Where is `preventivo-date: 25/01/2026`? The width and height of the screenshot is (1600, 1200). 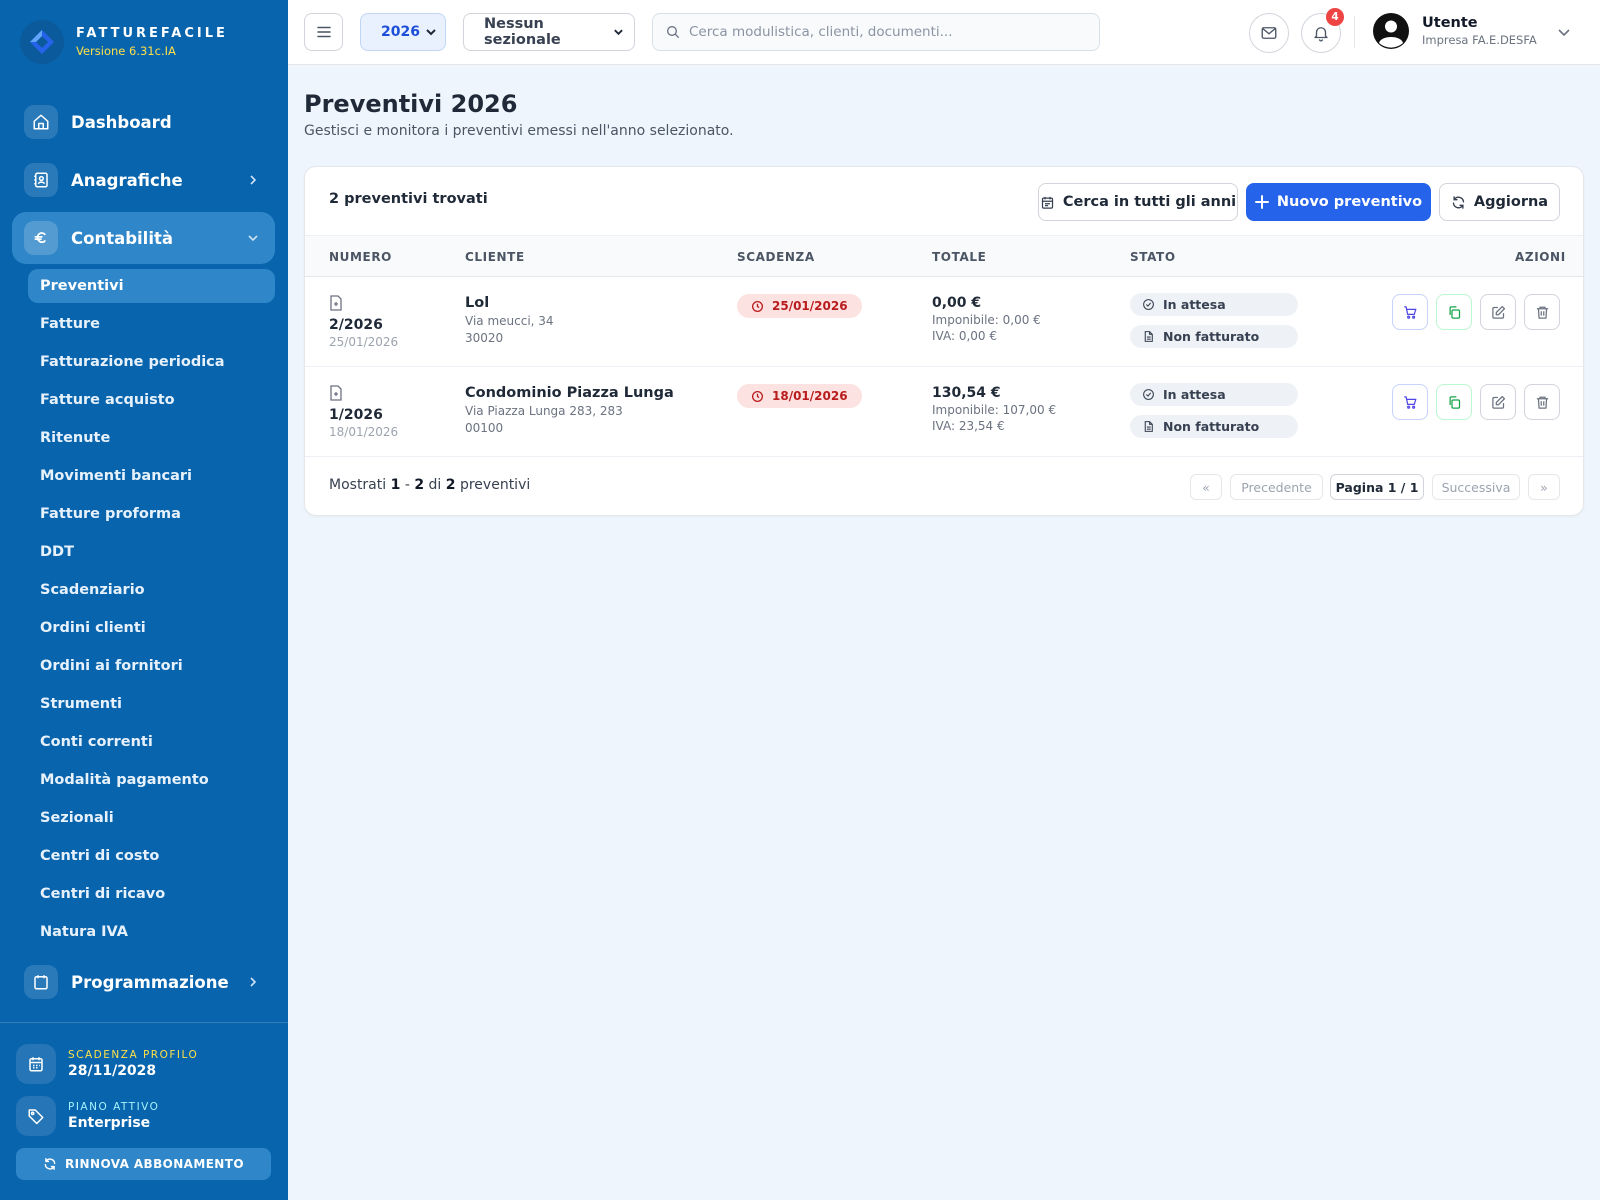
preventivo-date: 25/01/2026 is located at coordinates (364, 342).